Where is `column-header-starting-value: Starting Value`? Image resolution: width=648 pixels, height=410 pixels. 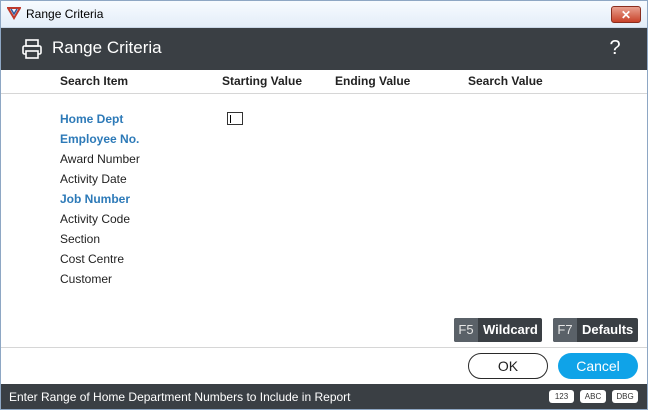
column-header-starting-value: Starting Value is located at coordinates (262, 81).